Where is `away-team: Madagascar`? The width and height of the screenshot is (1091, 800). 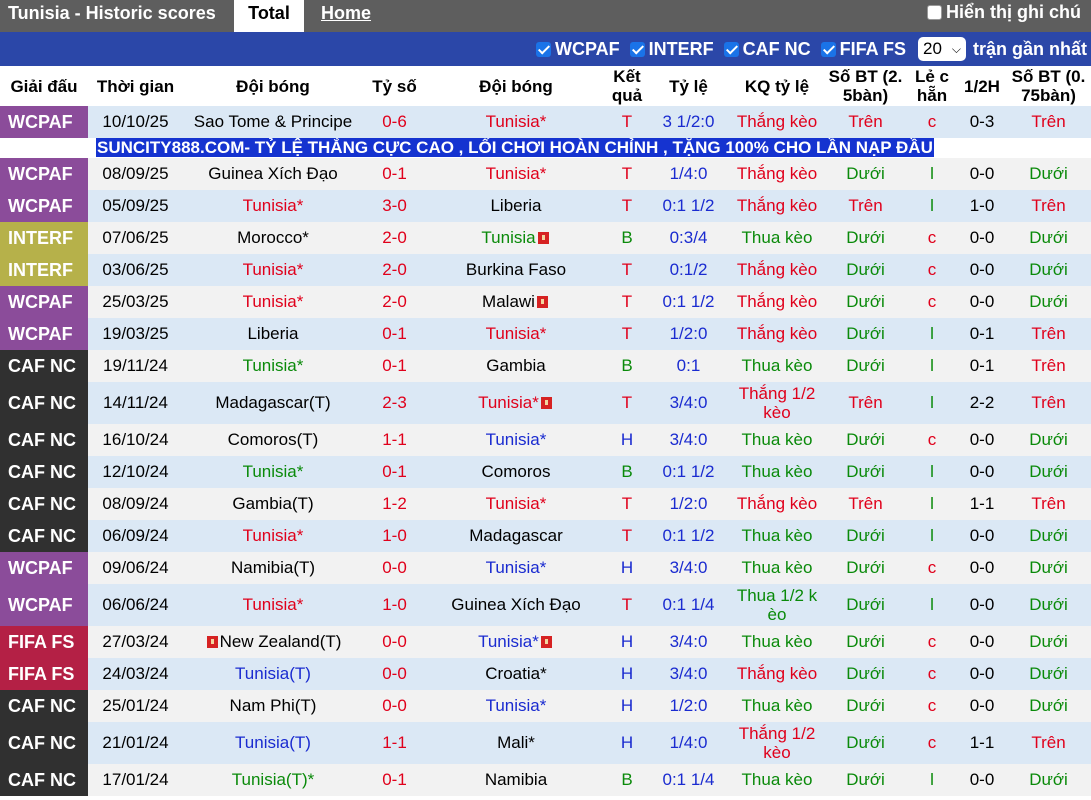 away-team: Madagascar is located at coordinates (516, 536).